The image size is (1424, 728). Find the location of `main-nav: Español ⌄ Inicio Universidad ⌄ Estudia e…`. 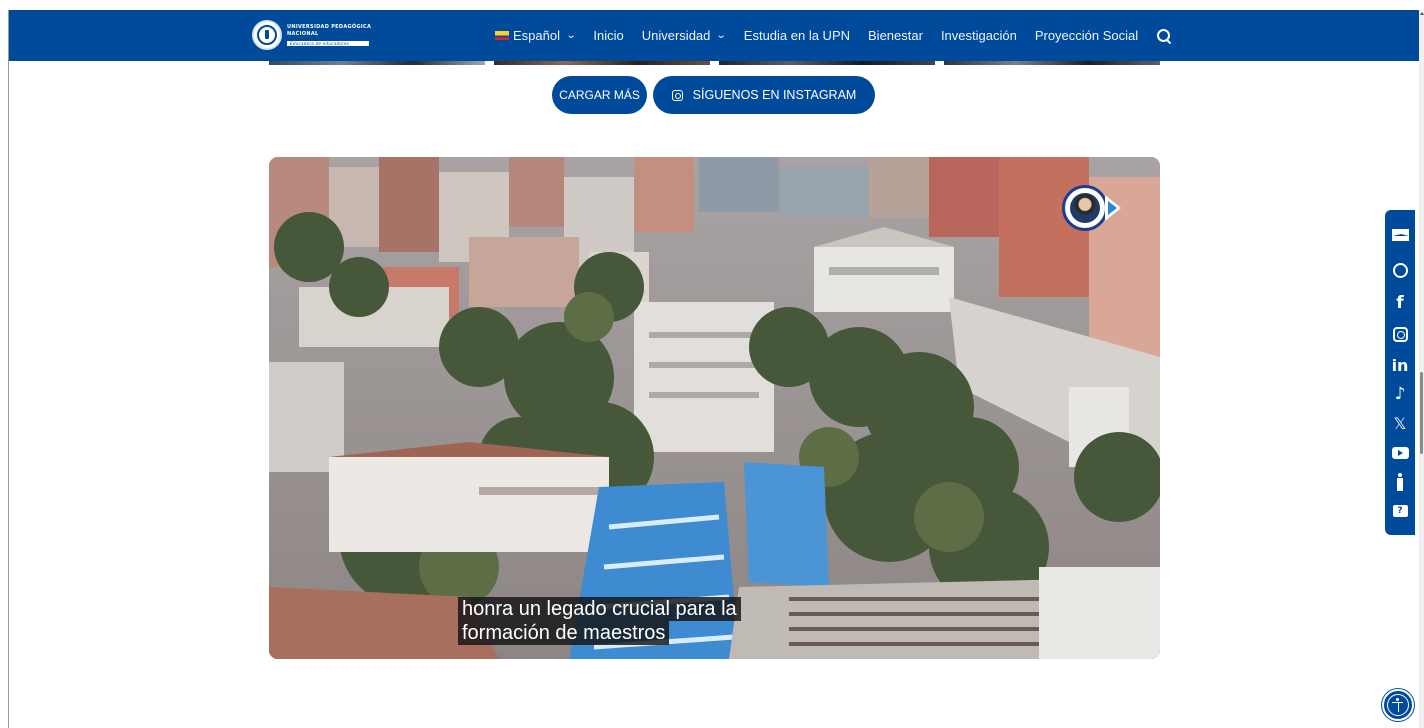

main-nav: Español ⌄ Inicio Universidad ⌄ Estudia e… is located at coordinates (833, 35).